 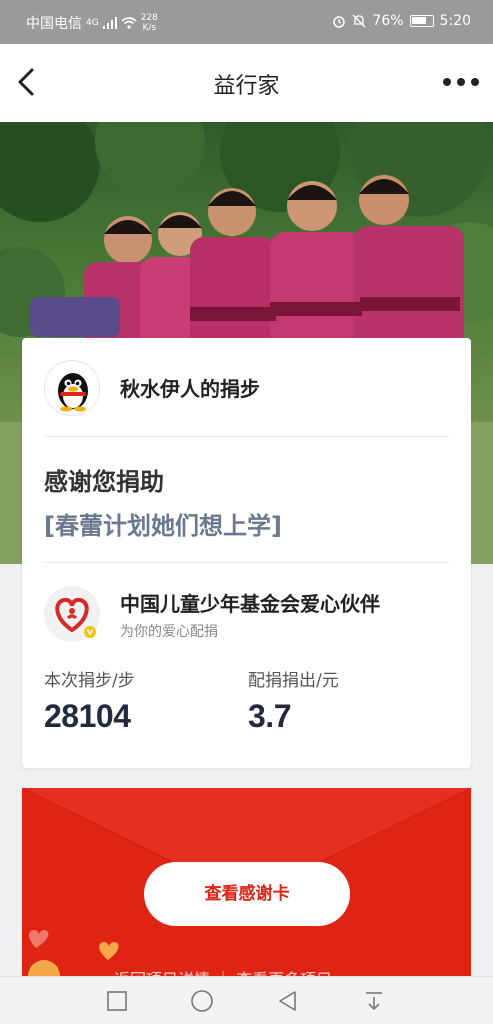 I want to click on status-bar: 中国电信 4G 228 K/s 76% 5:20, so click(x=246, y=22).